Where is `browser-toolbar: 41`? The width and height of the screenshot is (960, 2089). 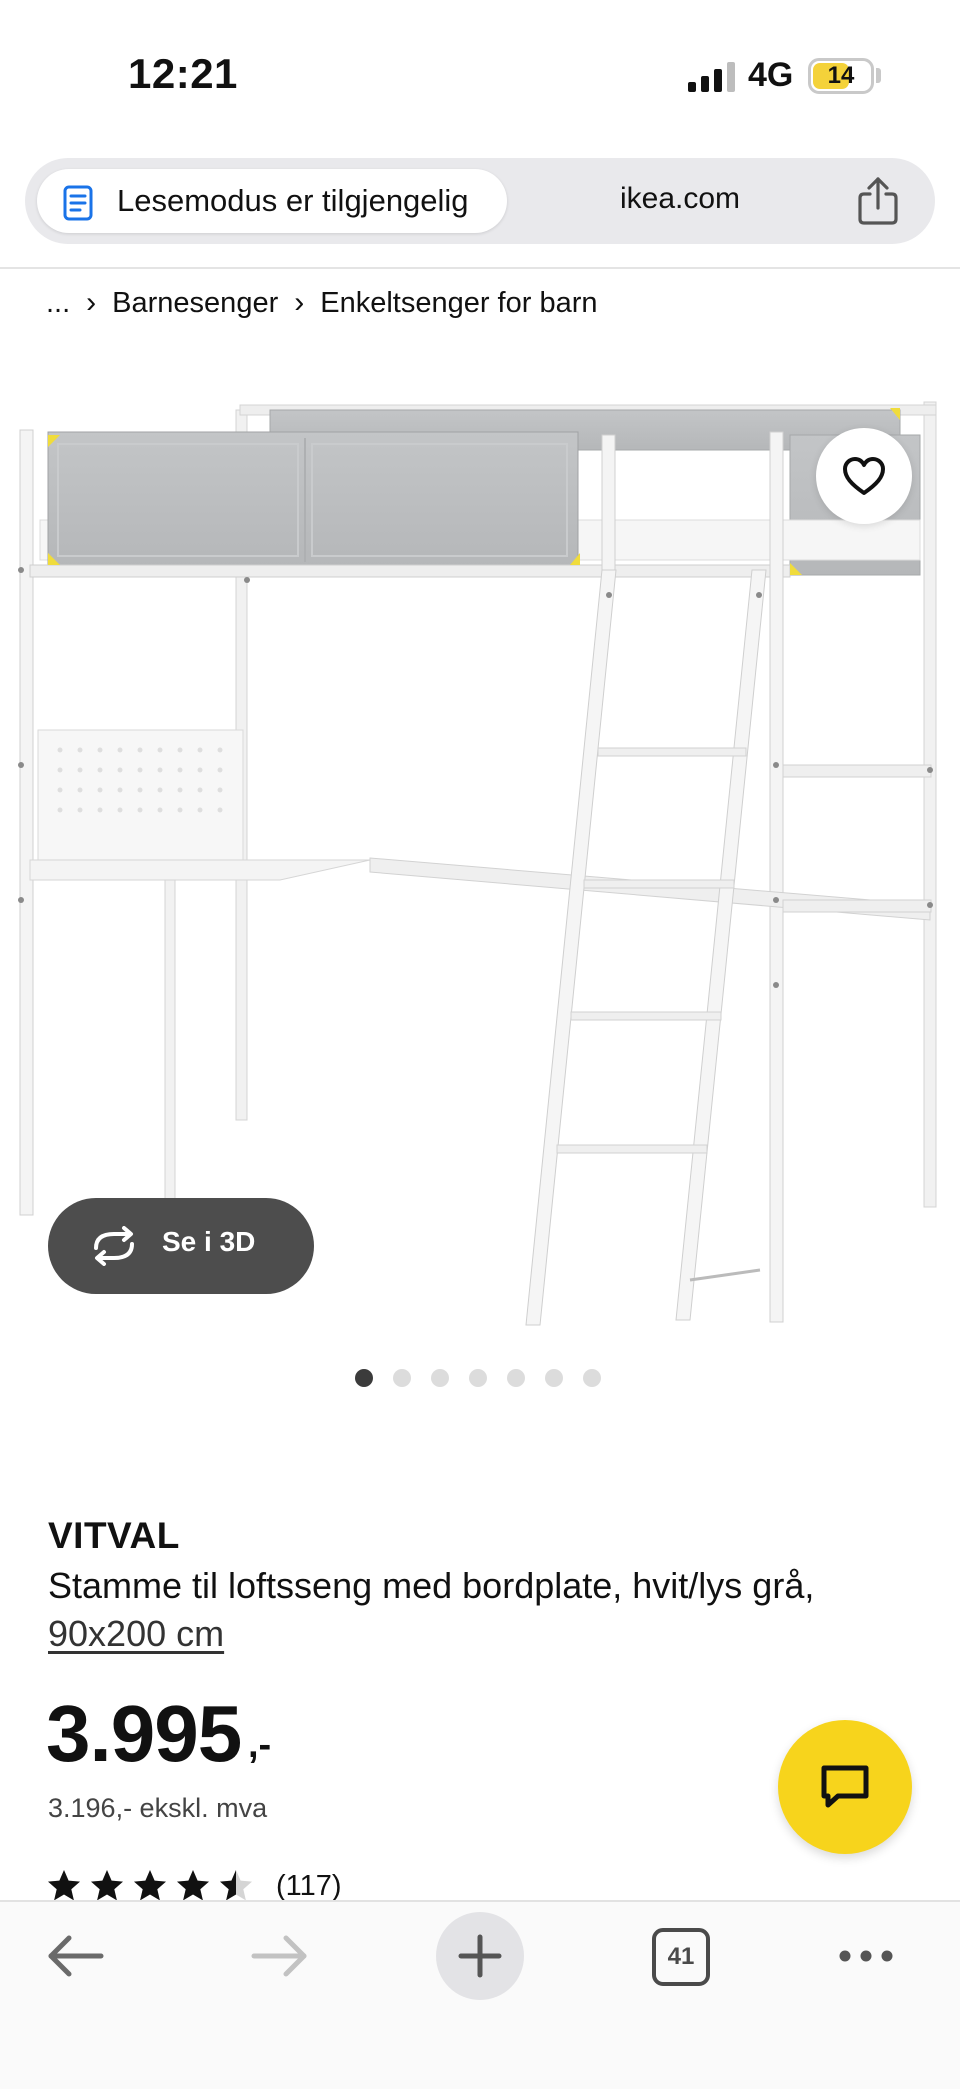
browser-toolbar: 41 is located at coordinates (480, 1994).